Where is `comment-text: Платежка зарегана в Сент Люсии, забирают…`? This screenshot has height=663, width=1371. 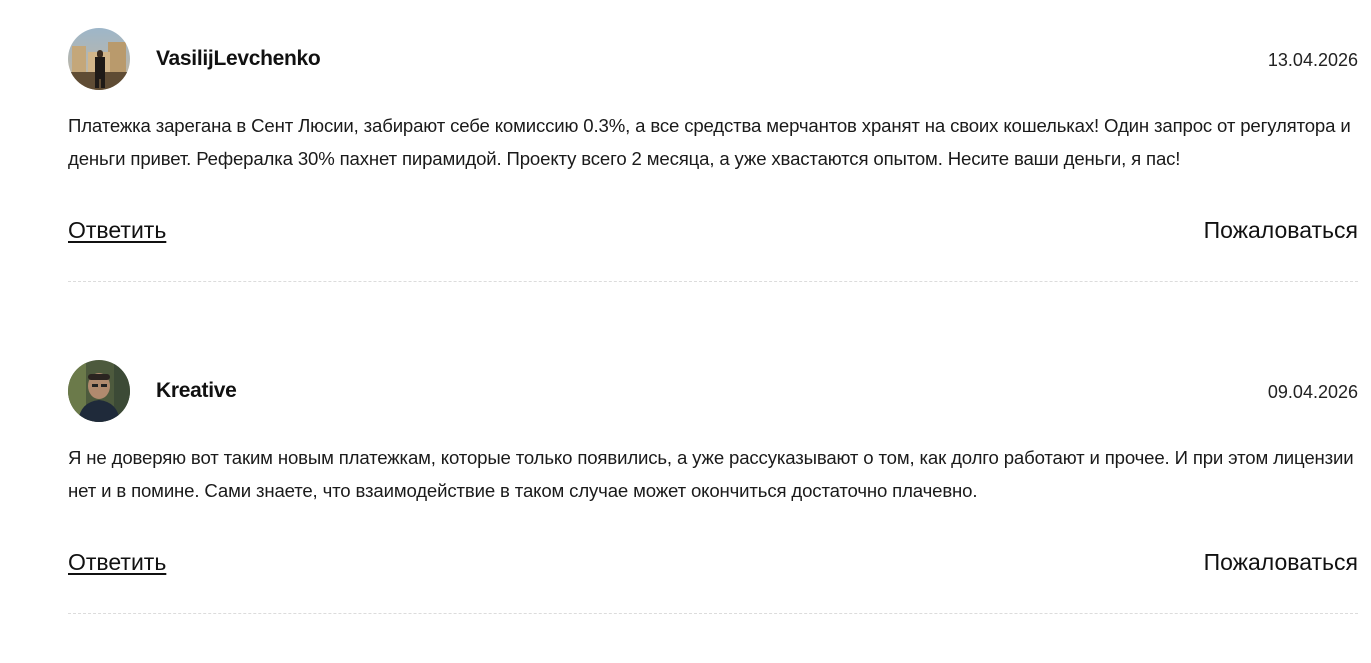 comment-text: Платежка зарегана в Сент Люсии, забирают… is located at coordinates (709, 142).